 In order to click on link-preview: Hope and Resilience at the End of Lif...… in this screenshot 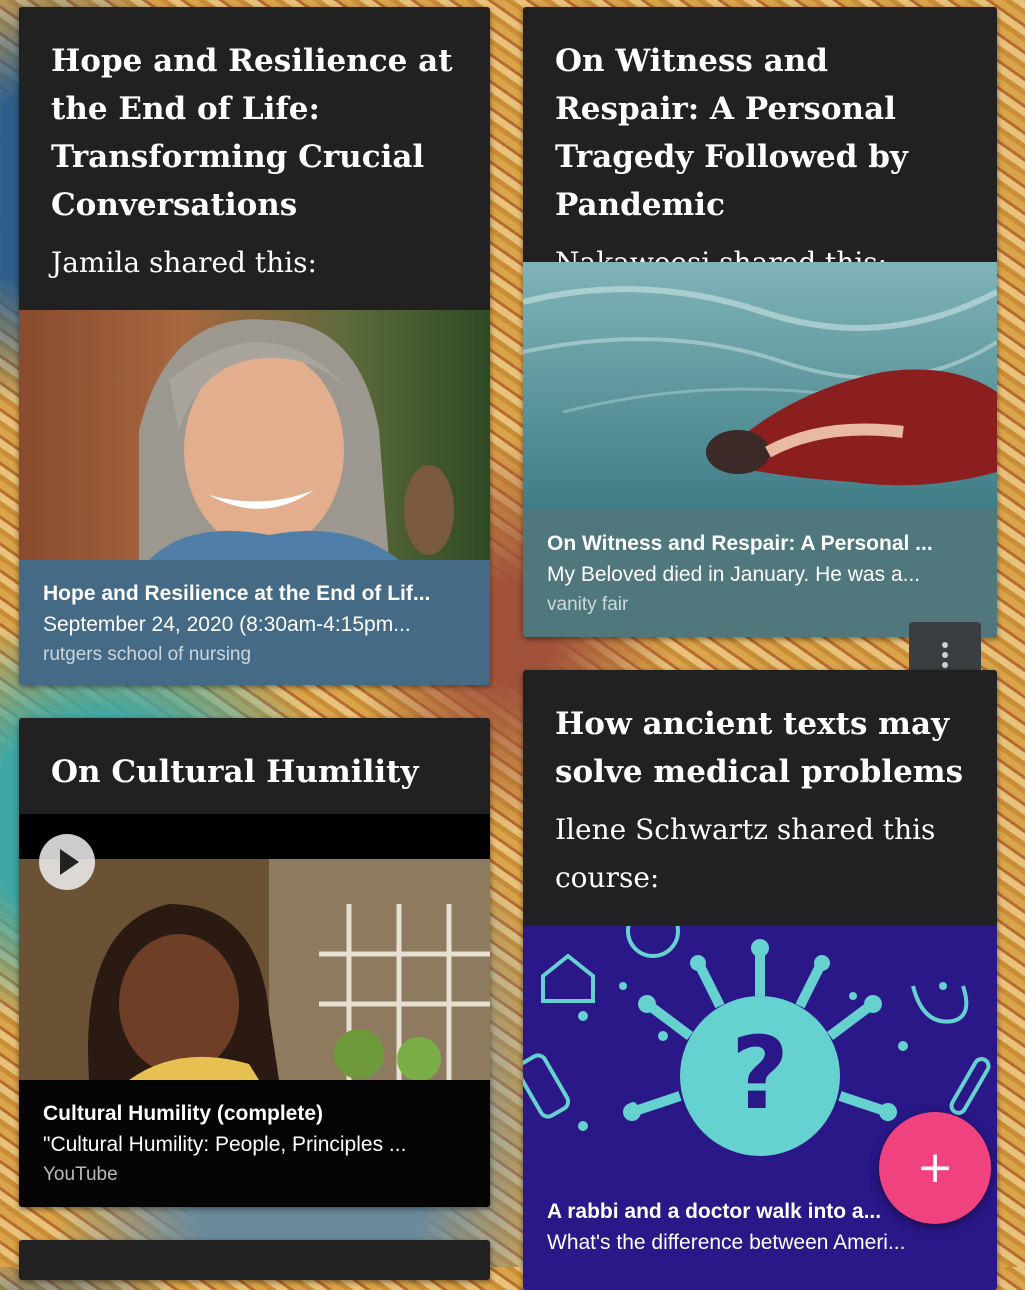, I will do `click(254, 622)`.